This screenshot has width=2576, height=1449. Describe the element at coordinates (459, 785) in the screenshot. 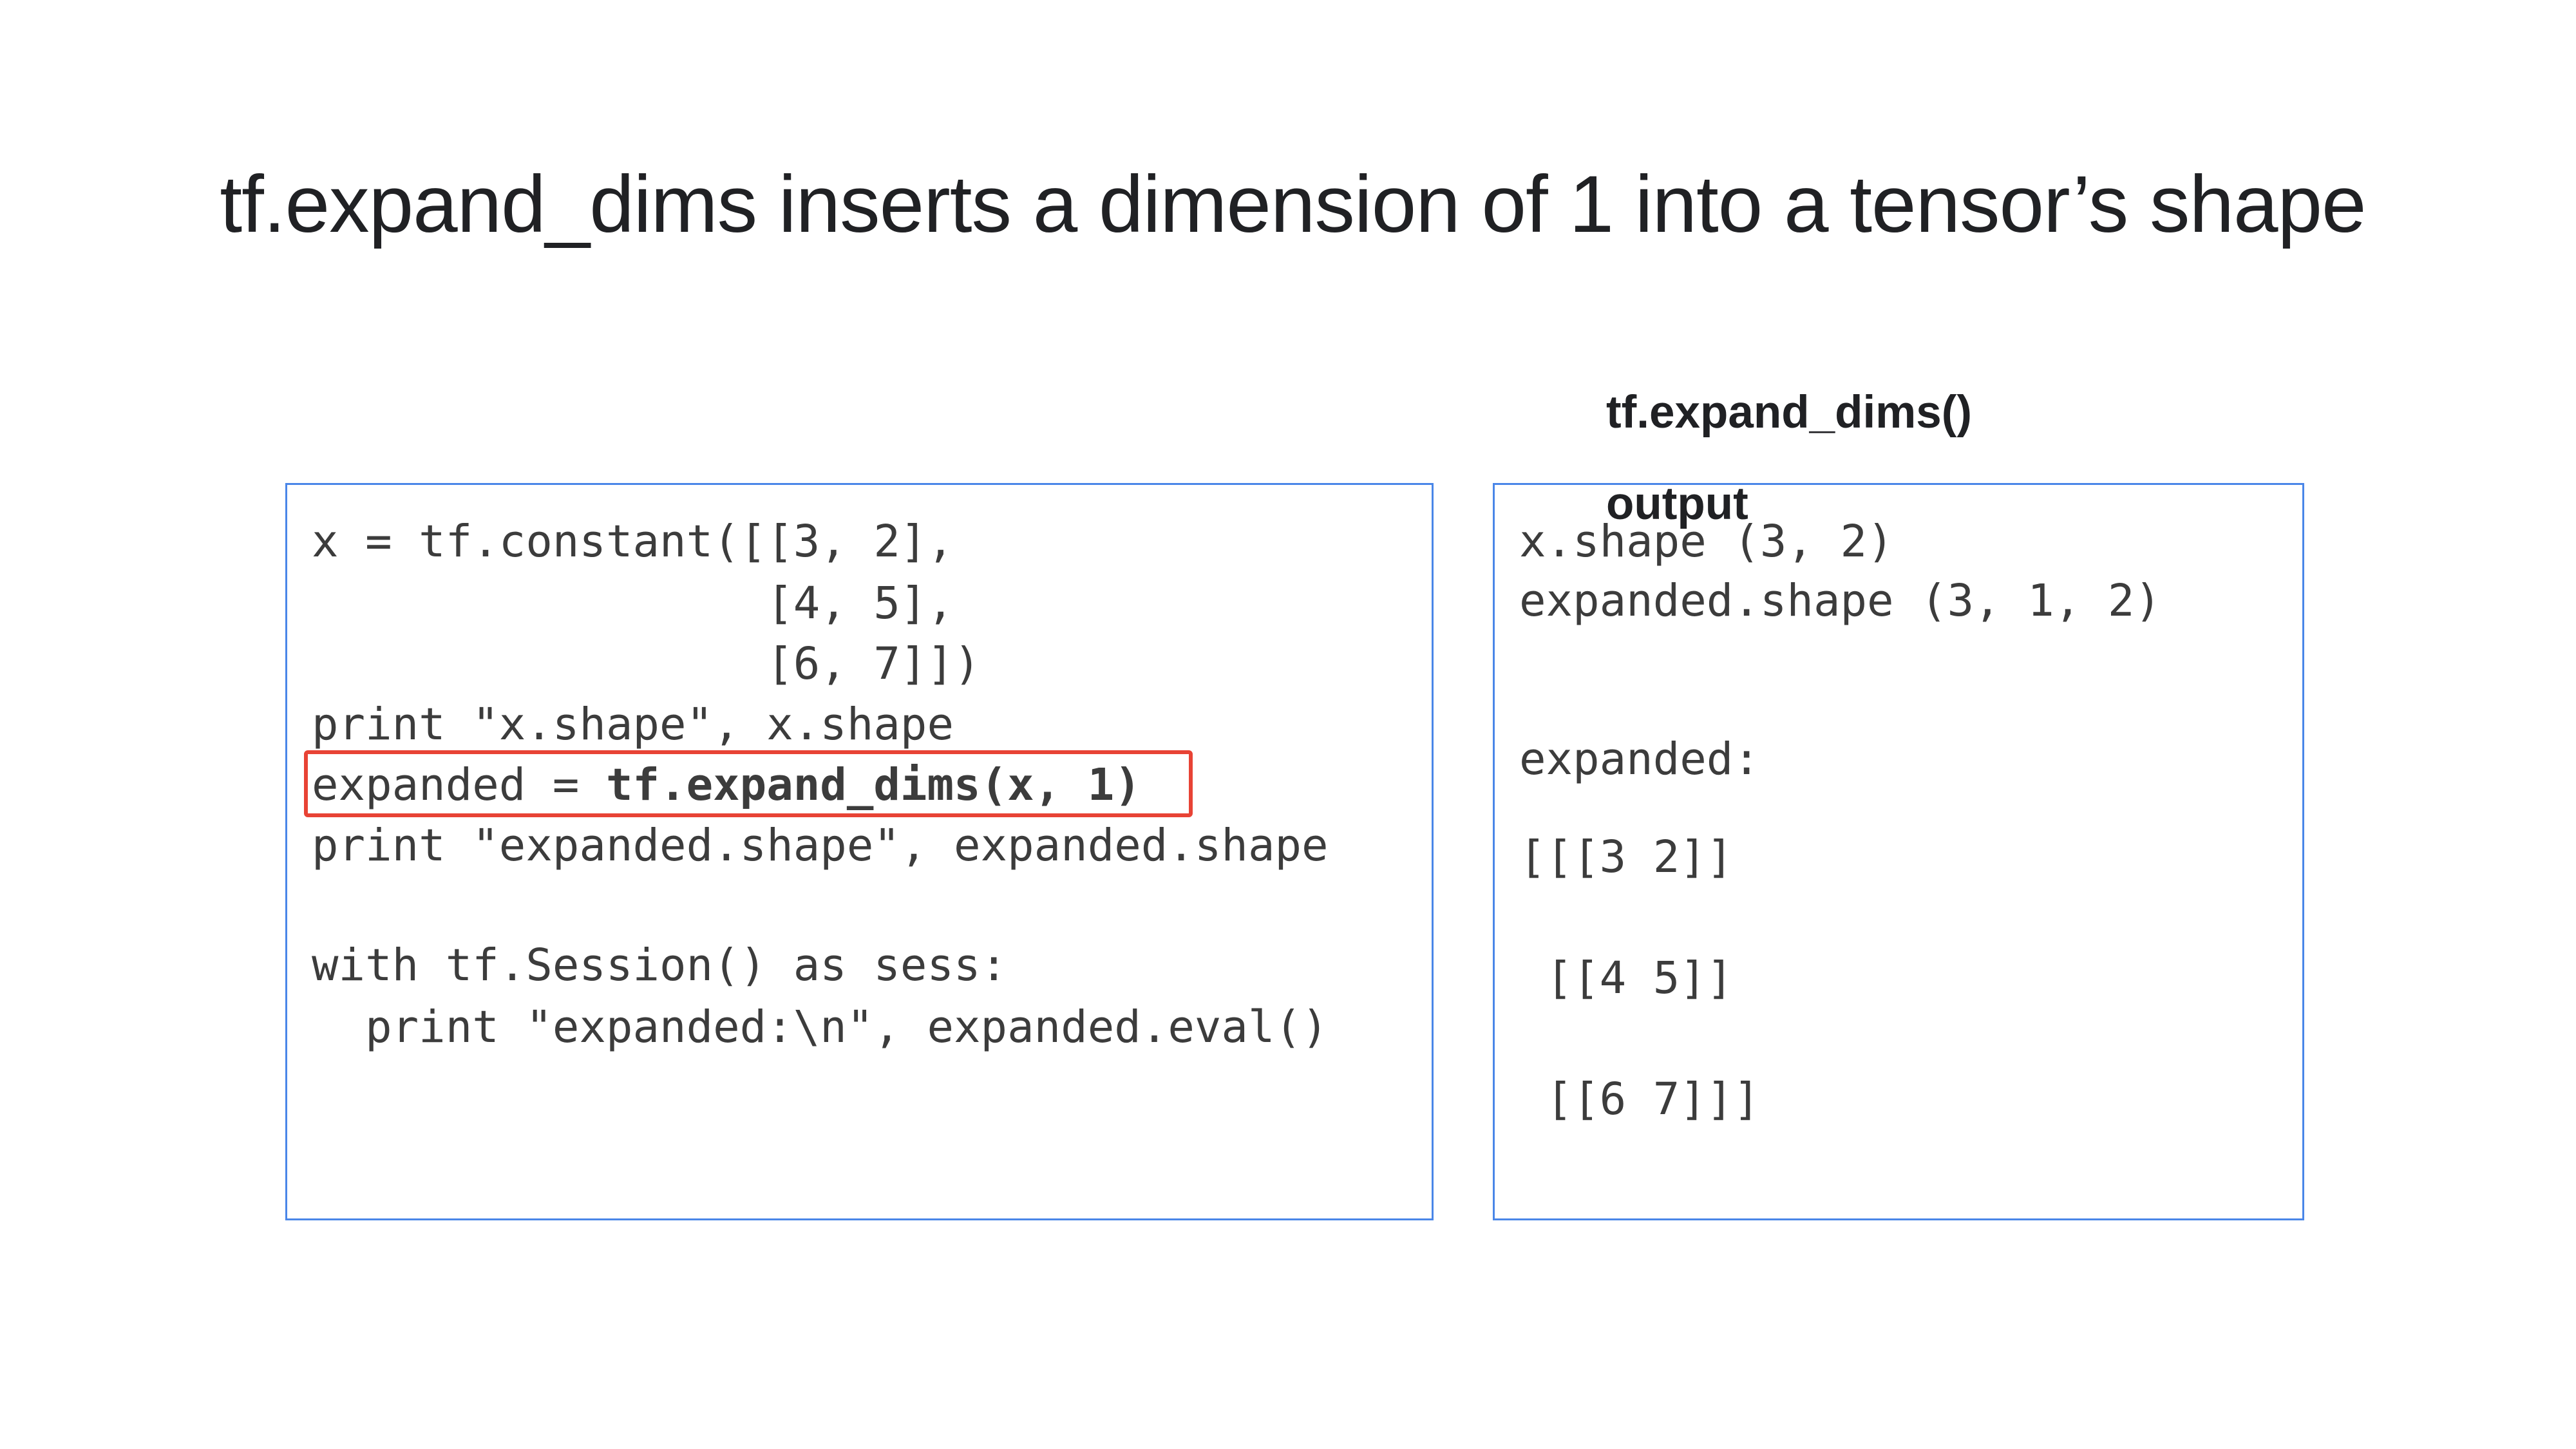

I see `code-assignment: expanded =` at that location.